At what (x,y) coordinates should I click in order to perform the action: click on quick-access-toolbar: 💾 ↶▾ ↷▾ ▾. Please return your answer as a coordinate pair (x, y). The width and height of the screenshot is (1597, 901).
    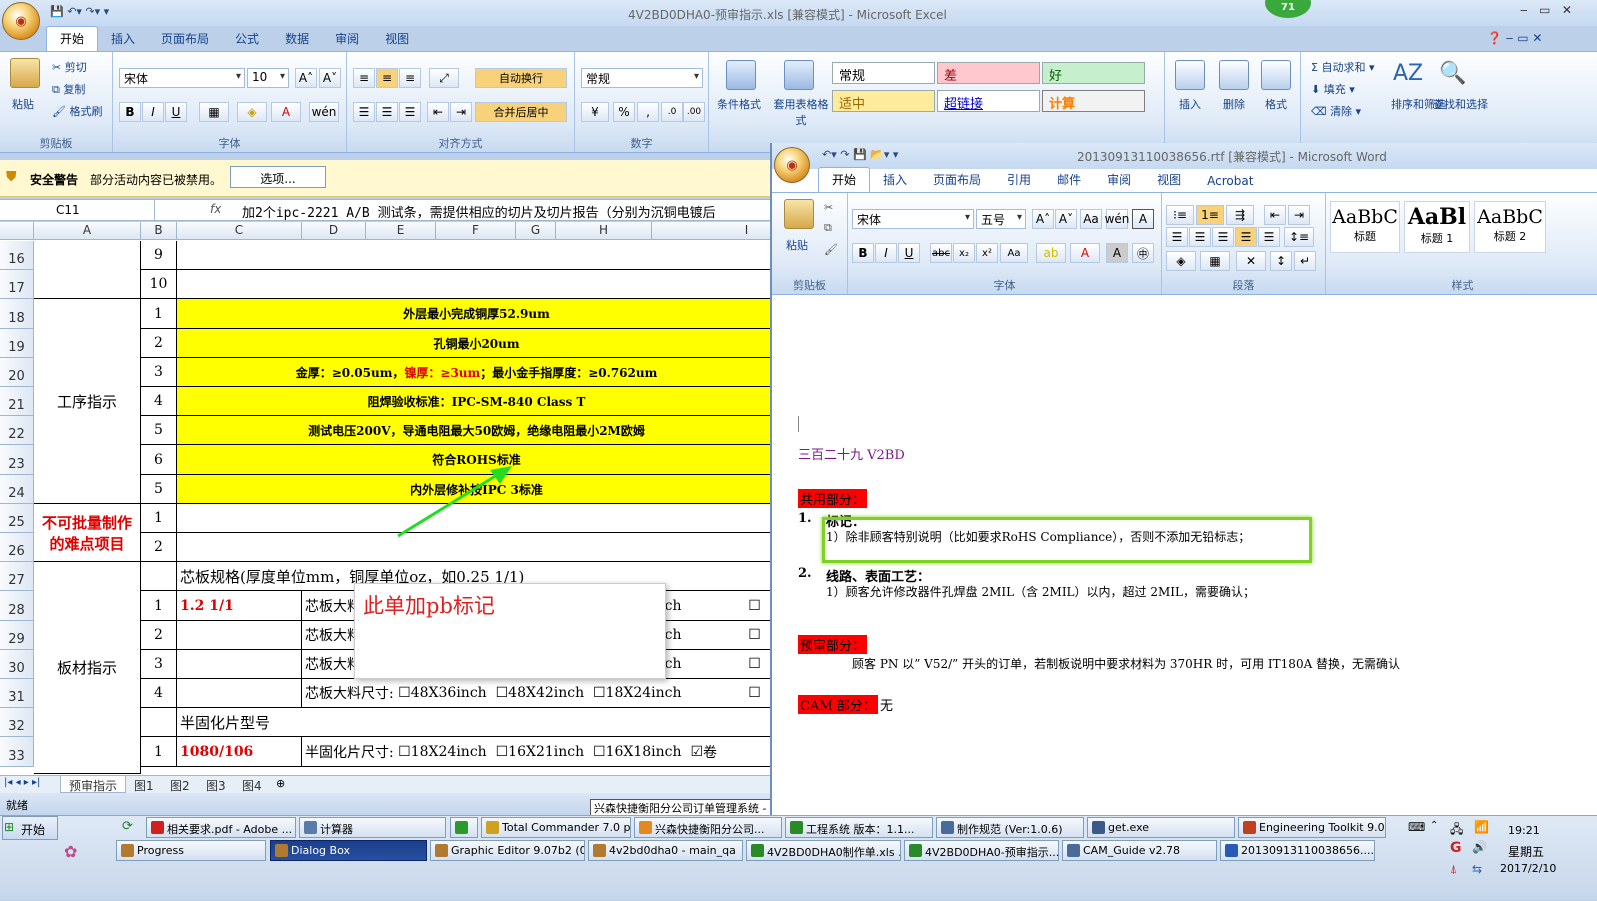
    Looking at the image, I should click on (79, 11).